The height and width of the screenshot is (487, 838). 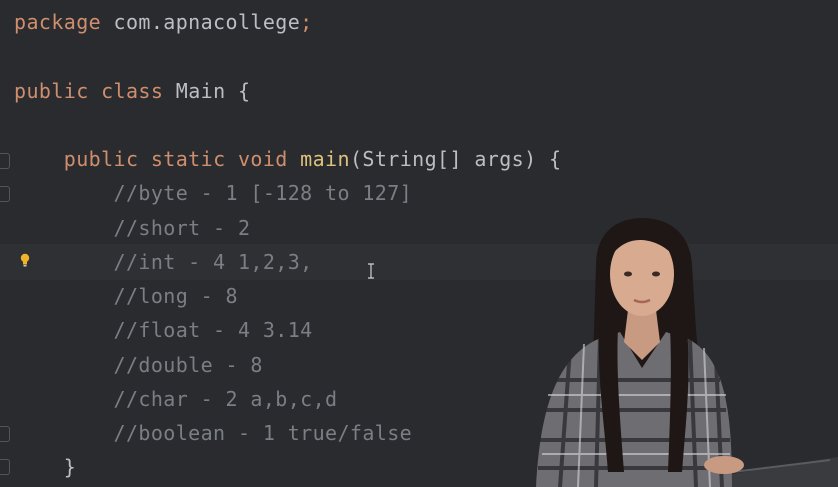 I want to click on code-token: //byte - 1 [-128 to 127], so click(x=213, y=193).